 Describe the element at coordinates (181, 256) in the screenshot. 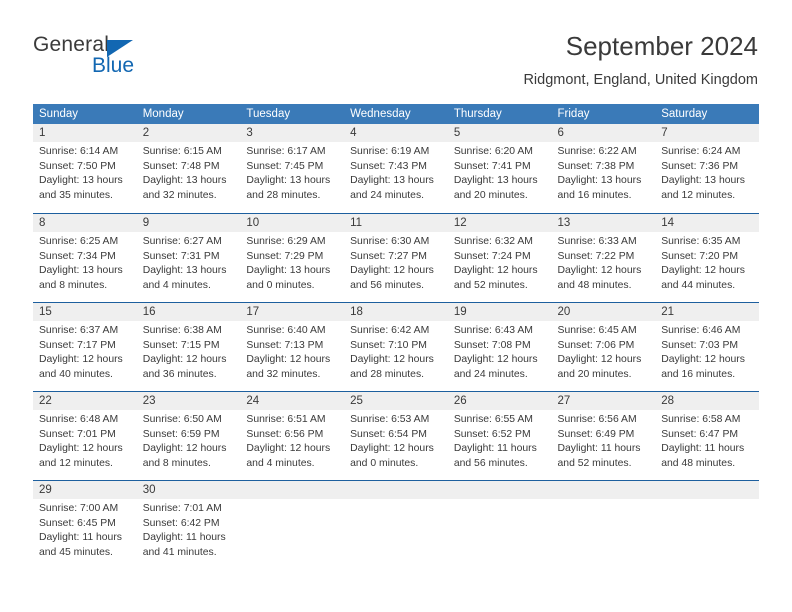

I see `sunset-time: Sunset: 7:31 PM` at that location.